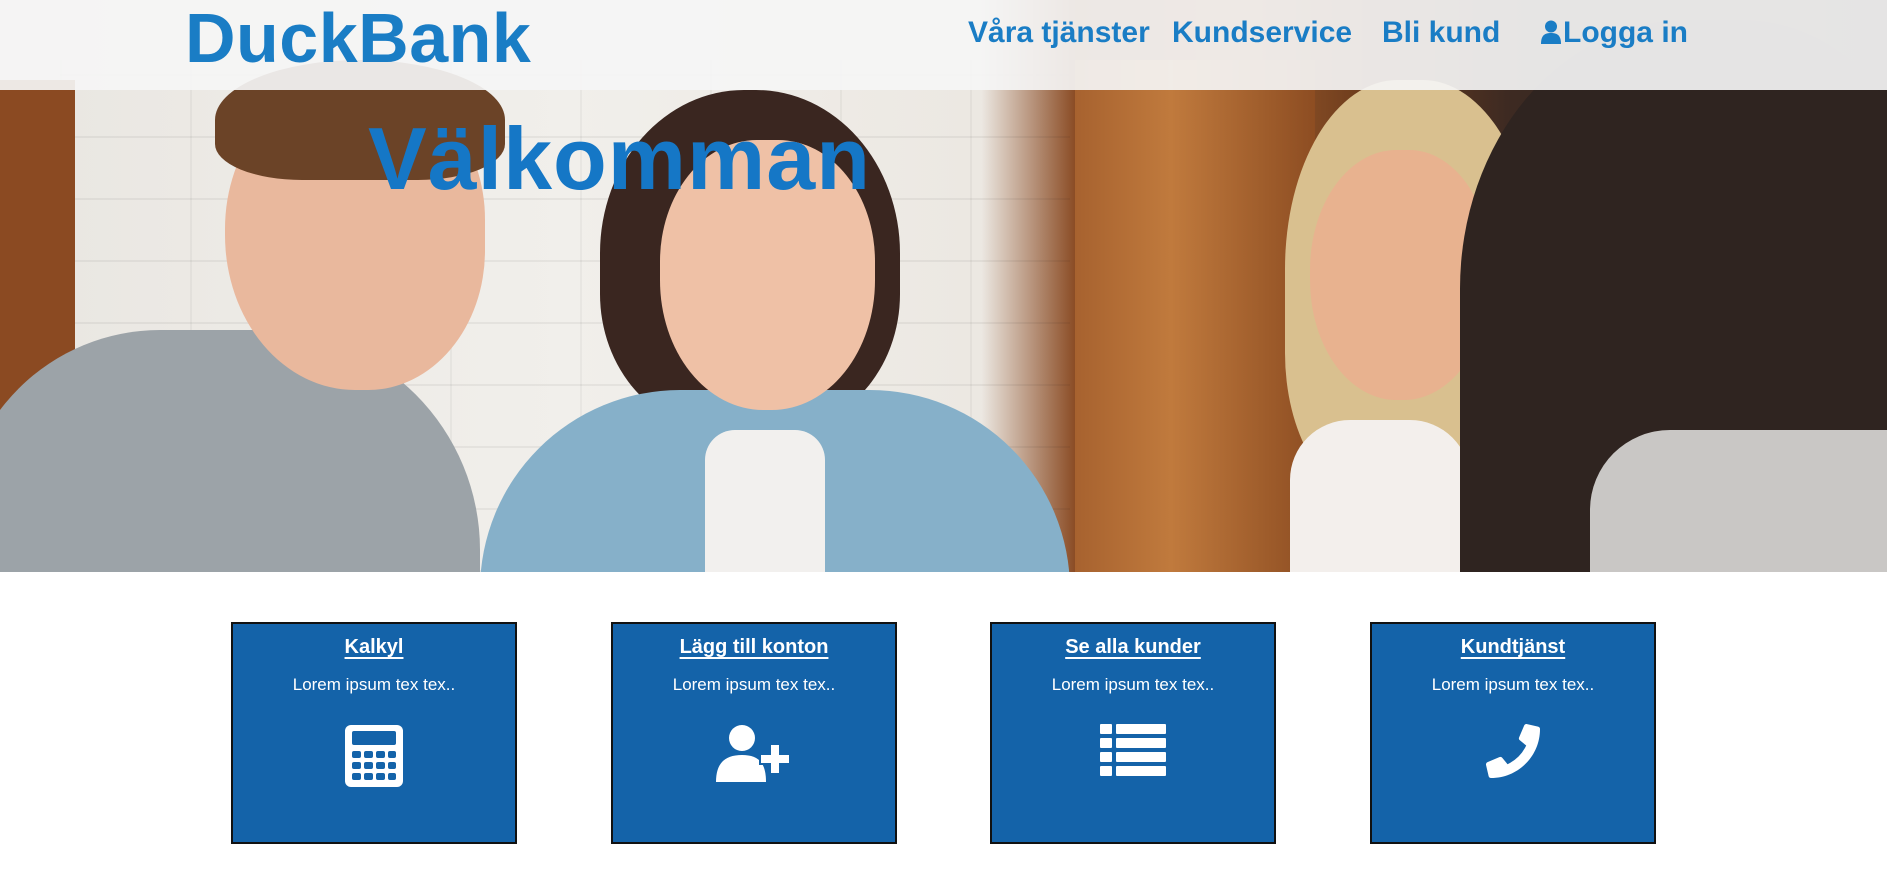 Image resolution: width=1887 pixels, height=881 pixels. I want to click on card-title: Kalkyl, so click(374, 647).